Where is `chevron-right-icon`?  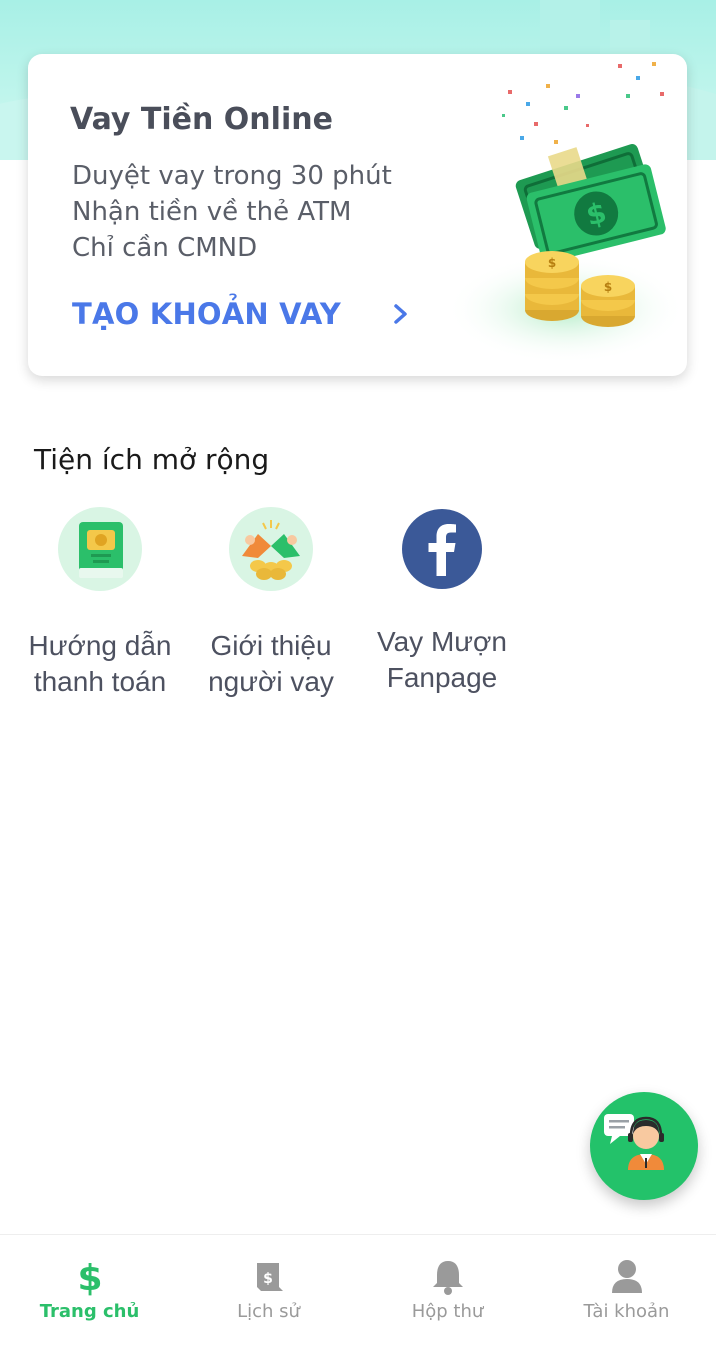
chevron-right-icon is located at coordinates (400, 314).